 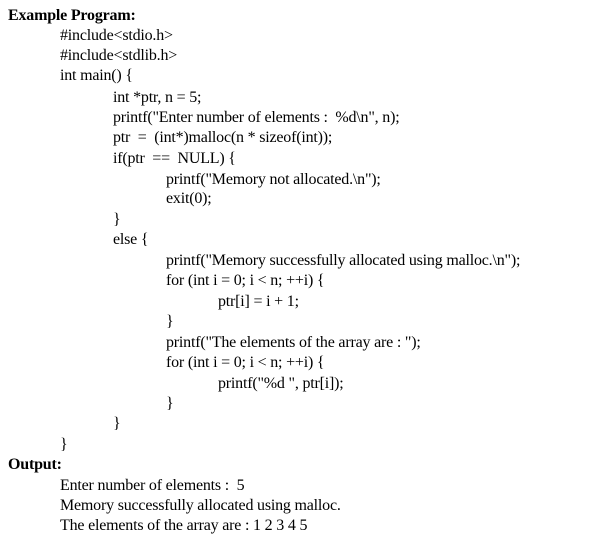 What do you see at coordinates (64, 444) in the screenshot?
I see `code-line-close-main: }` at bounding box center [64, 444].